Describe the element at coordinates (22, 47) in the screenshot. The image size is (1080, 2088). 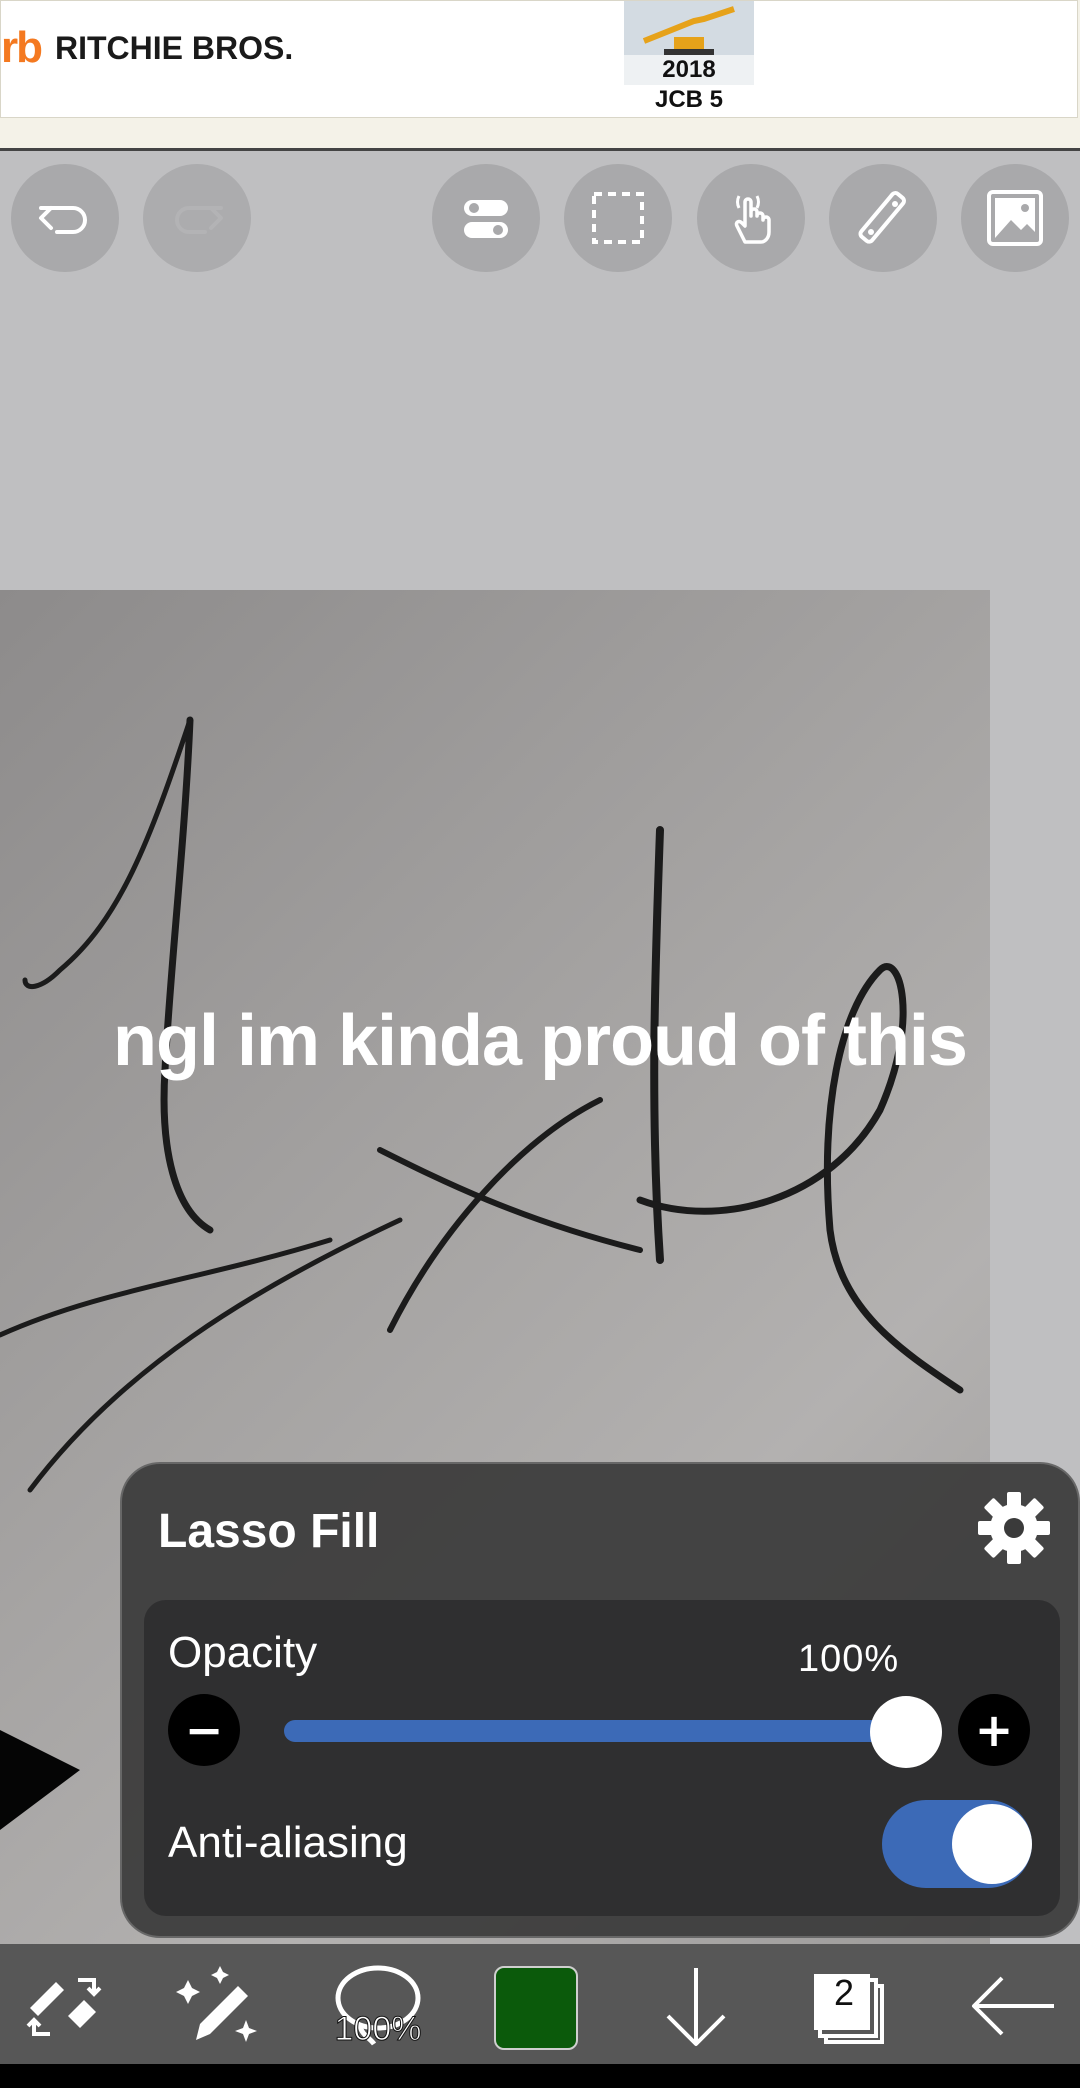
I see `brand-mark: rb` at that location.